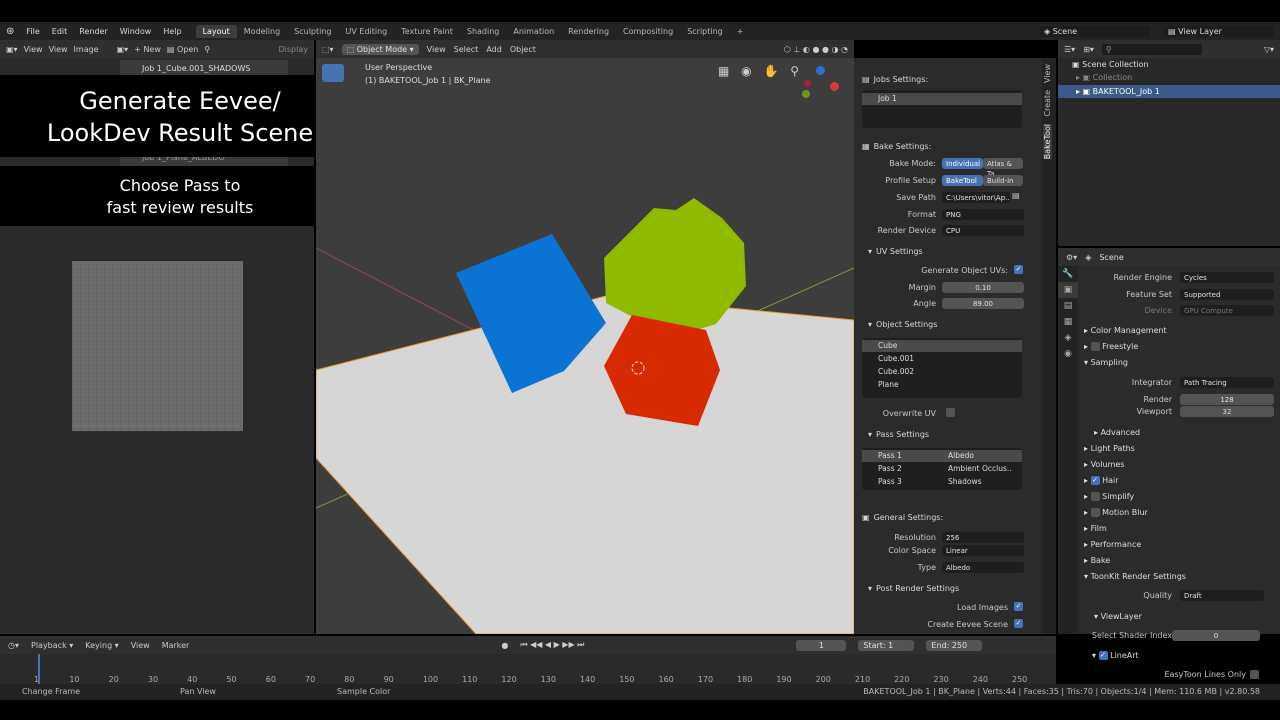 The width and height of the screenshot is (1280, 720). Describe the element at coordinates (1227, 411) in the screenshot. I see `viewport-samples-field: 32` at that location.